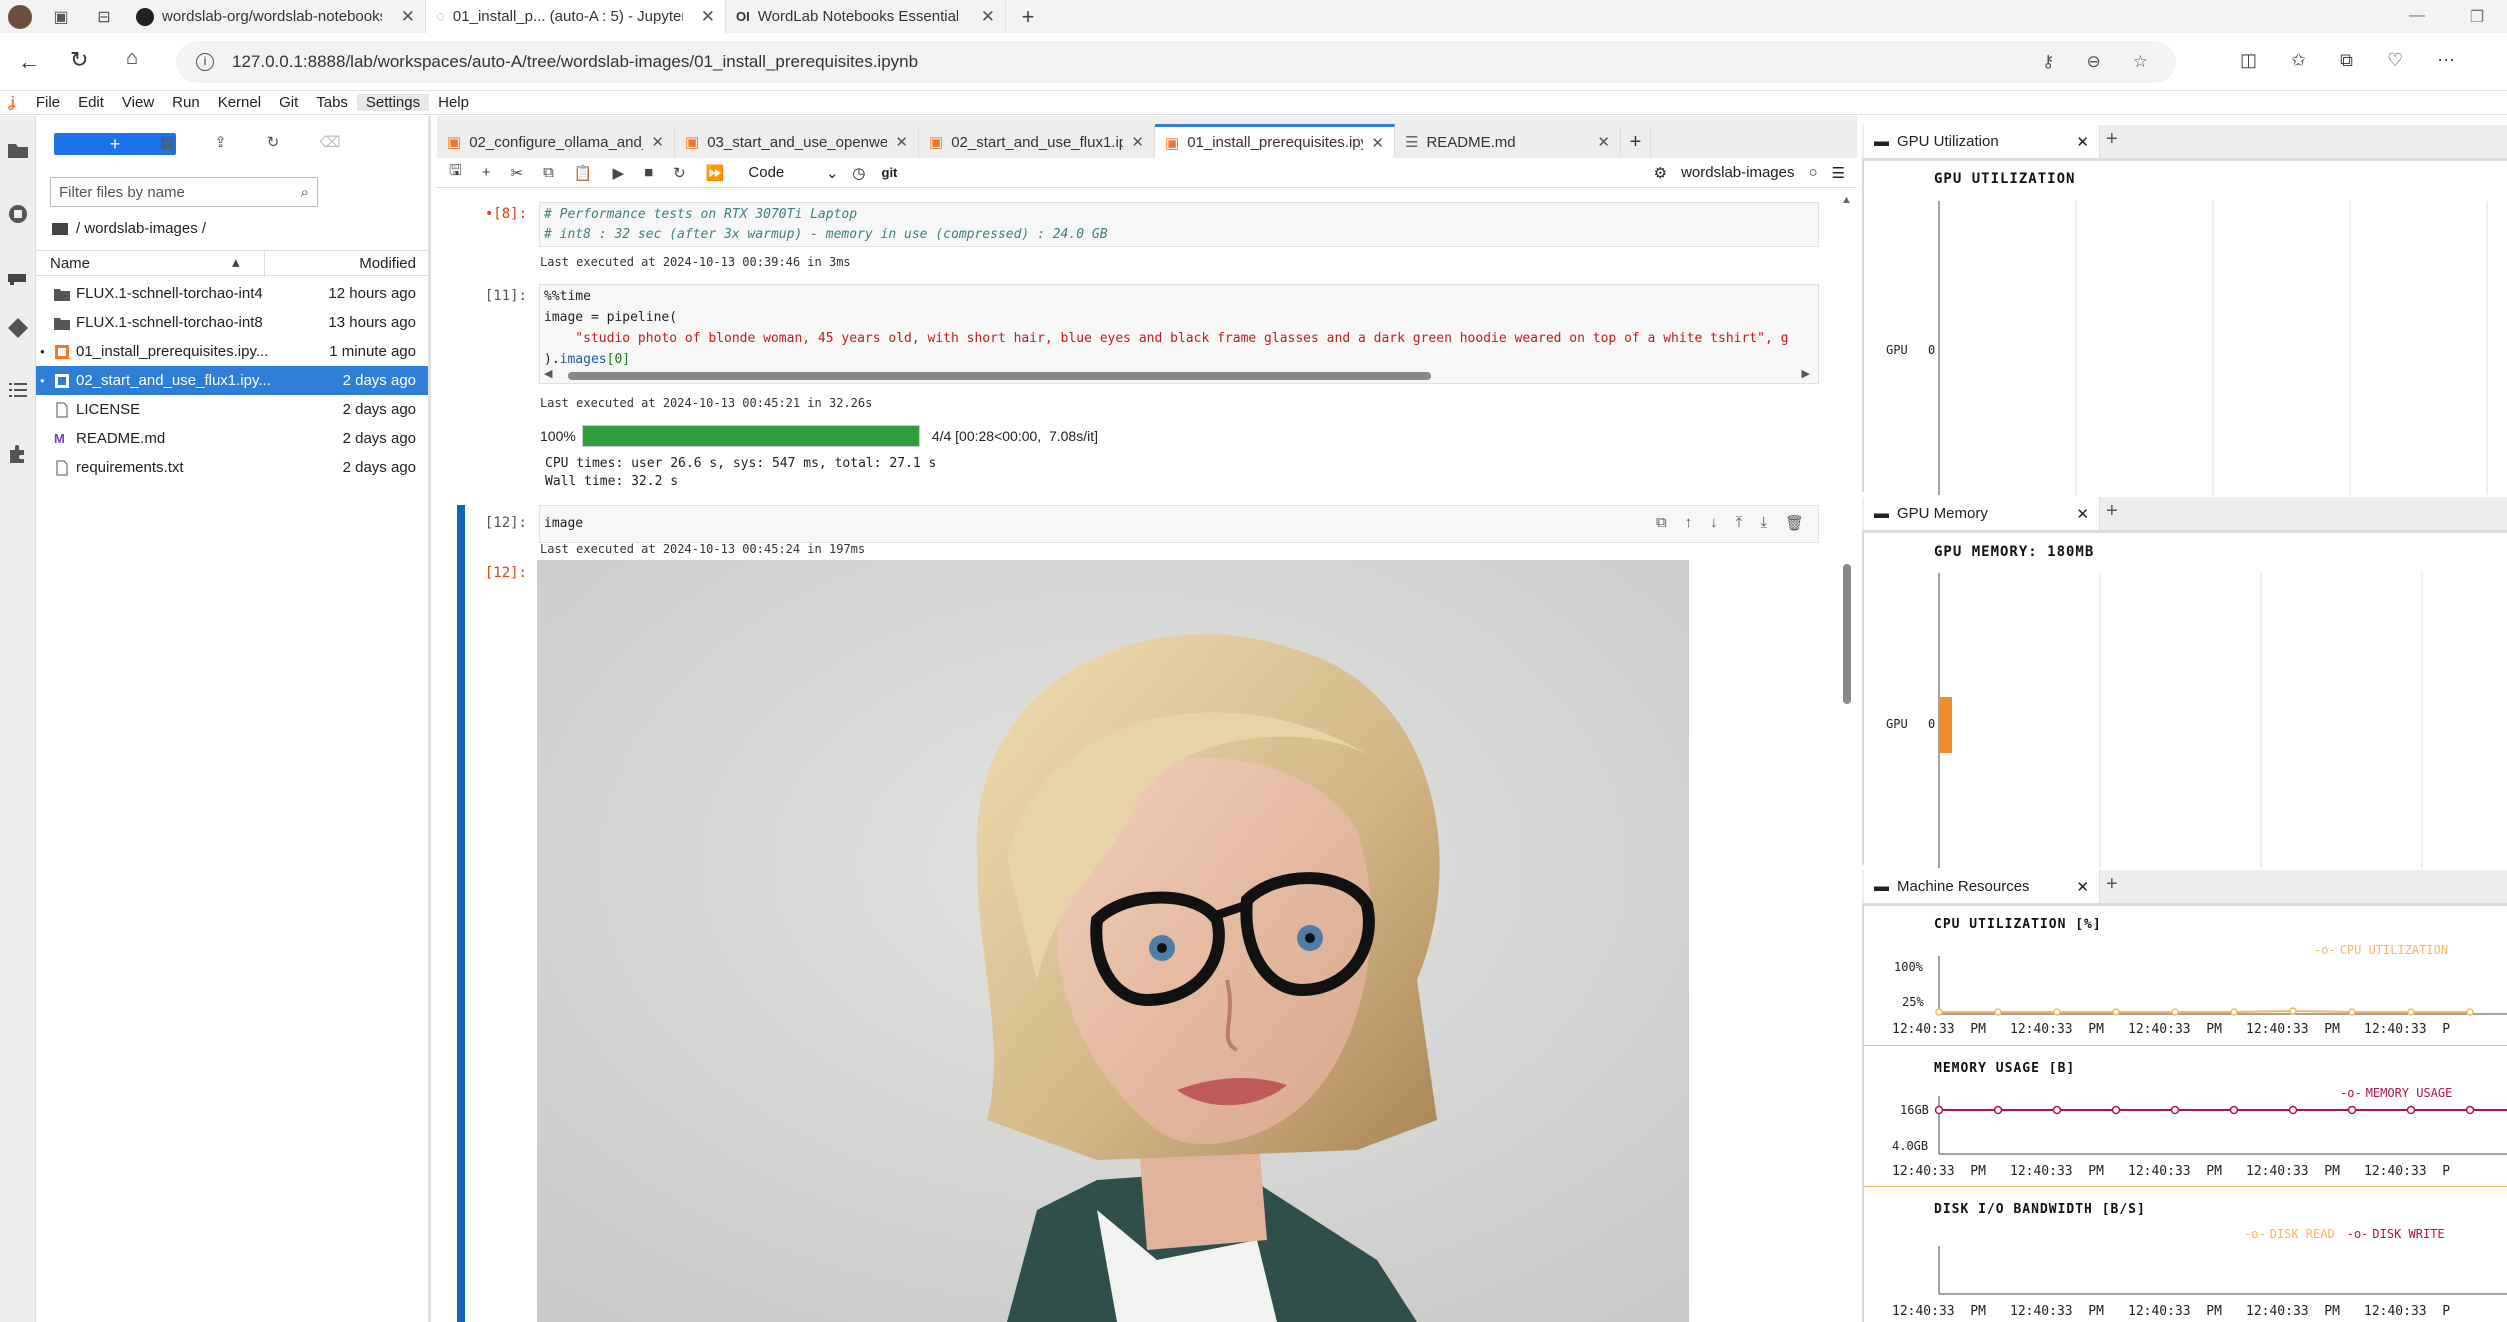 The width and height of the screenshot is (2507, 1322). What do you see at coordinates (1037, 142) in the screenshot?
I see `tab-start-flux1: ▣02_start_and_use_flux1.ipynl✕` at bounding box center [1037, 142].